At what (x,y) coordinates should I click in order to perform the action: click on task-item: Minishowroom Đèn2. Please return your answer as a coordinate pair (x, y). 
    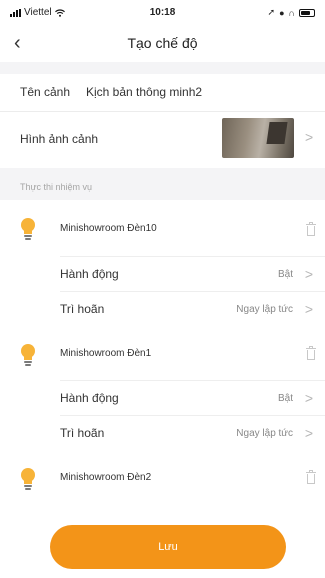
    Looking at the image, I should click on (162, 477).